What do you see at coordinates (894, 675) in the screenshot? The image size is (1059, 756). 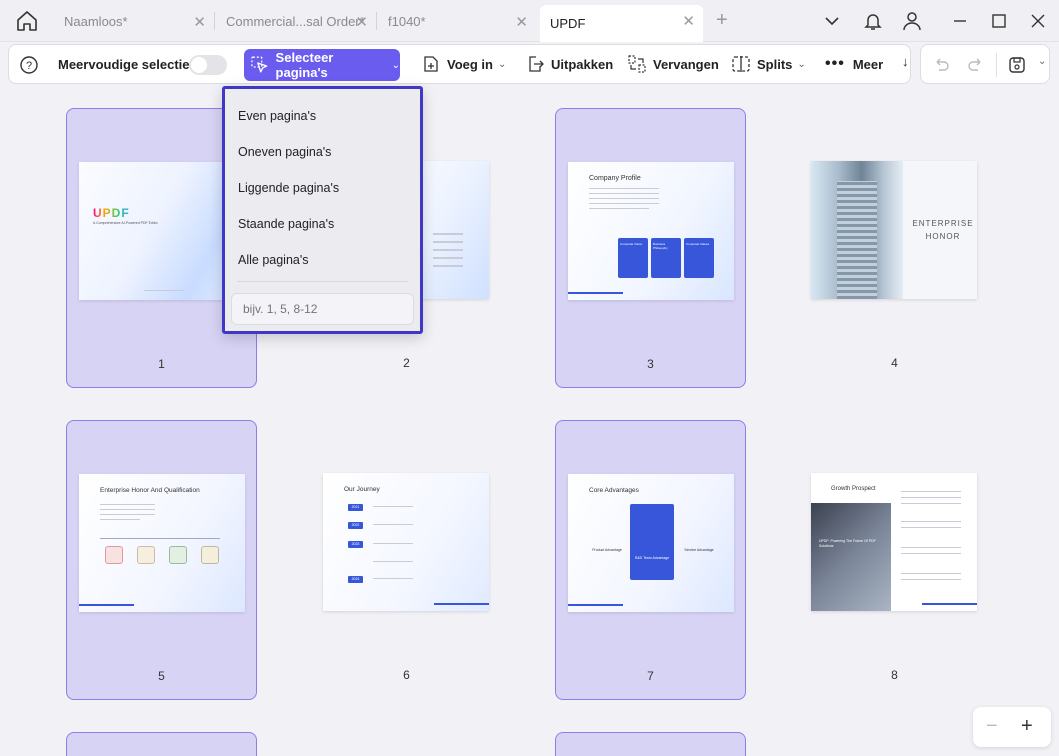 I see `page-number: 8` at bounding box center [894, 675].